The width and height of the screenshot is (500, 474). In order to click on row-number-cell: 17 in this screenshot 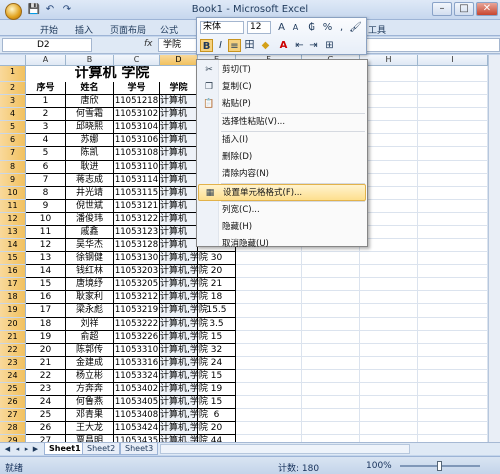, I will do `click(46, 311)`.